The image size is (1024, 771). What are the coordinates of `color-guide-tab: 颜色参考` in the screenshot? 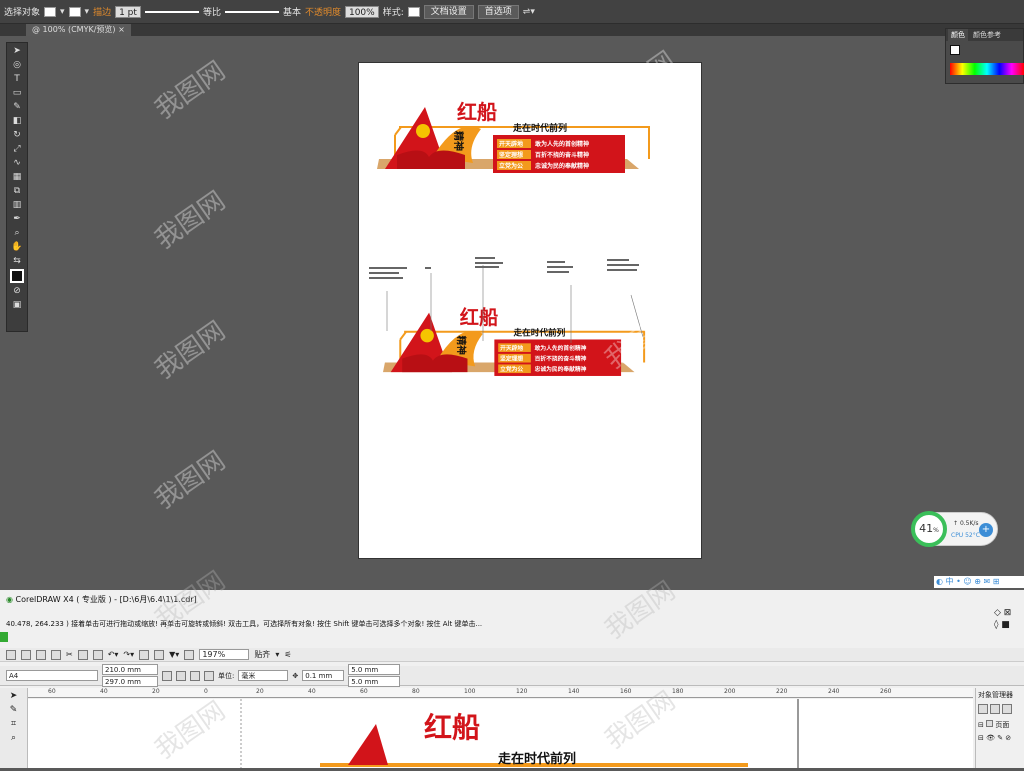 It's located at (987, 35).